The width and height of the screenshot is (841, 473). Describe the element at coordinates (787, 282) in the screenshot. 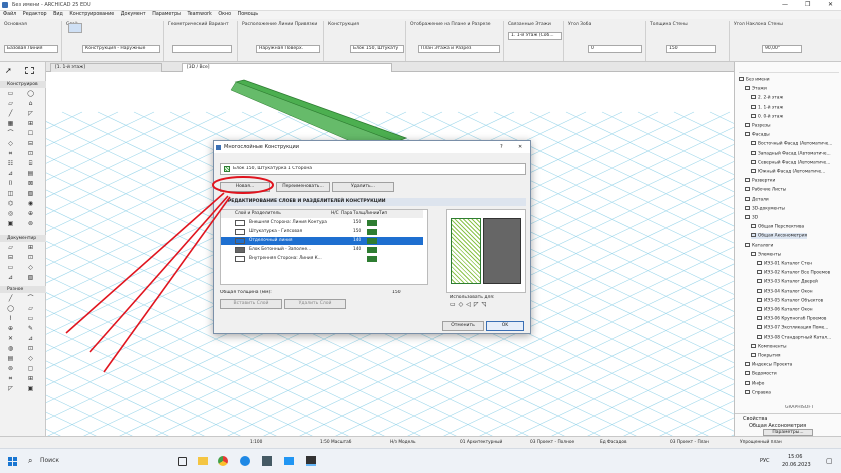

I see `navigator-item: ИЭ3-03 Каталог Дверей` at that location.